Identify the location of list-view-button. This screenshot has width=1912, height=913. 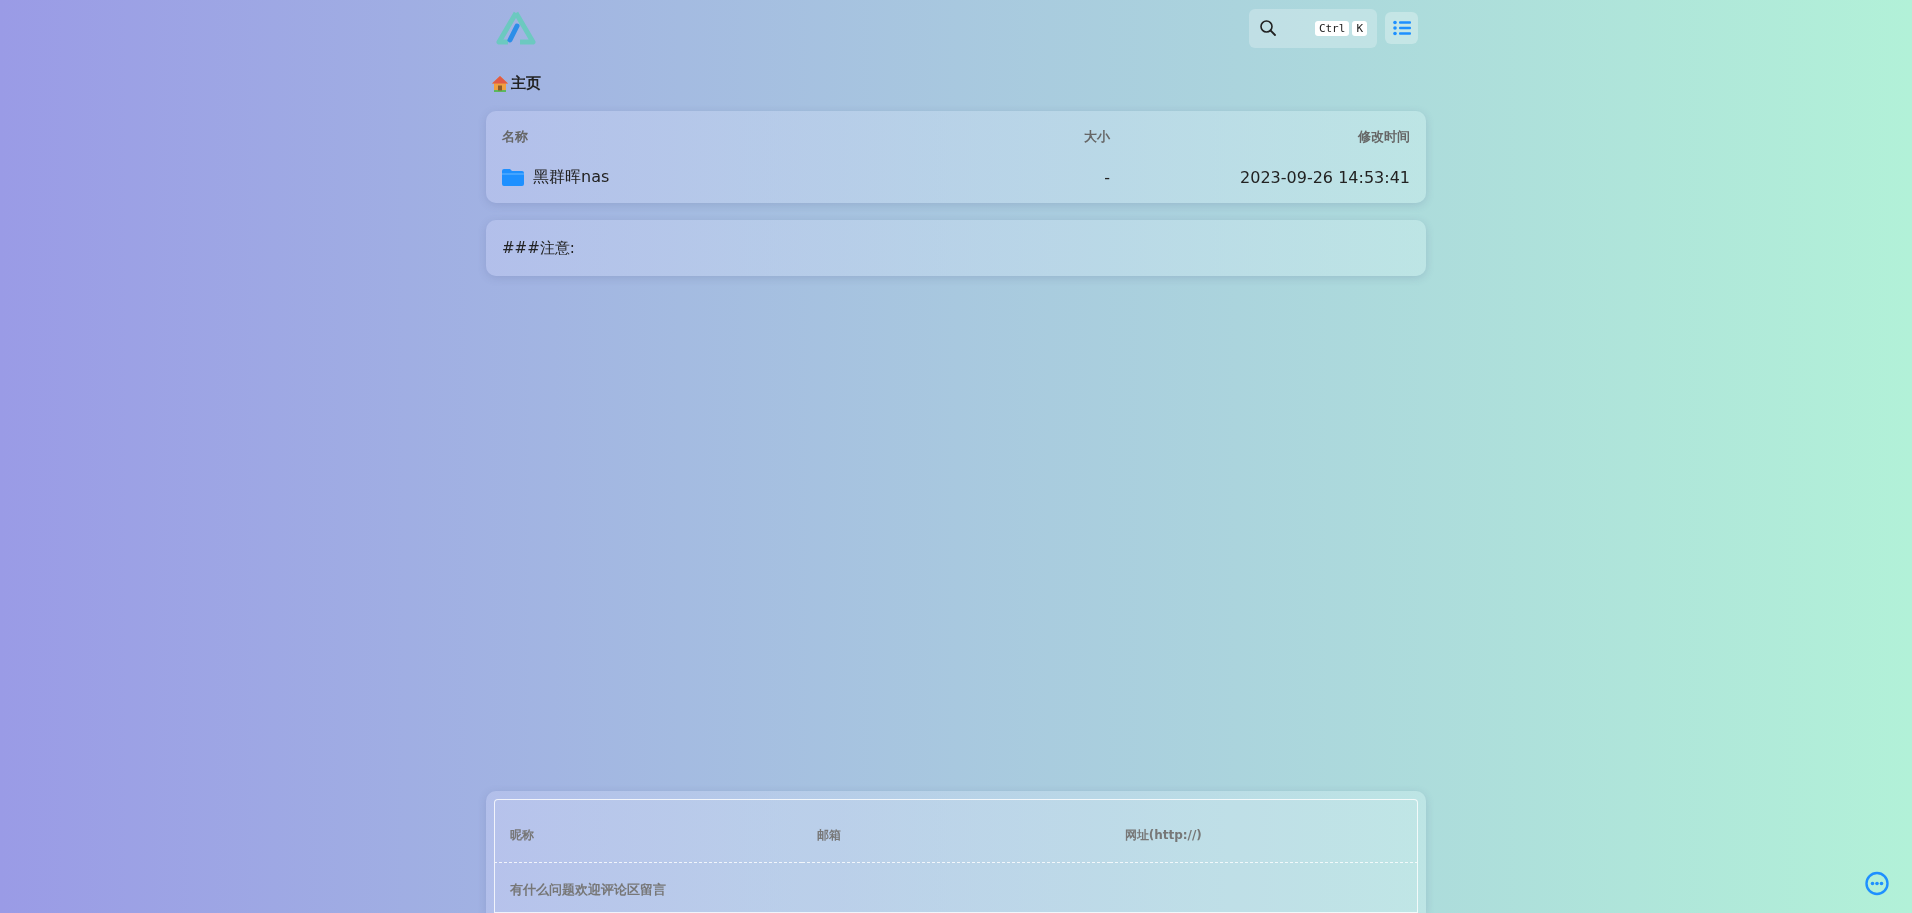
(1401, 28).